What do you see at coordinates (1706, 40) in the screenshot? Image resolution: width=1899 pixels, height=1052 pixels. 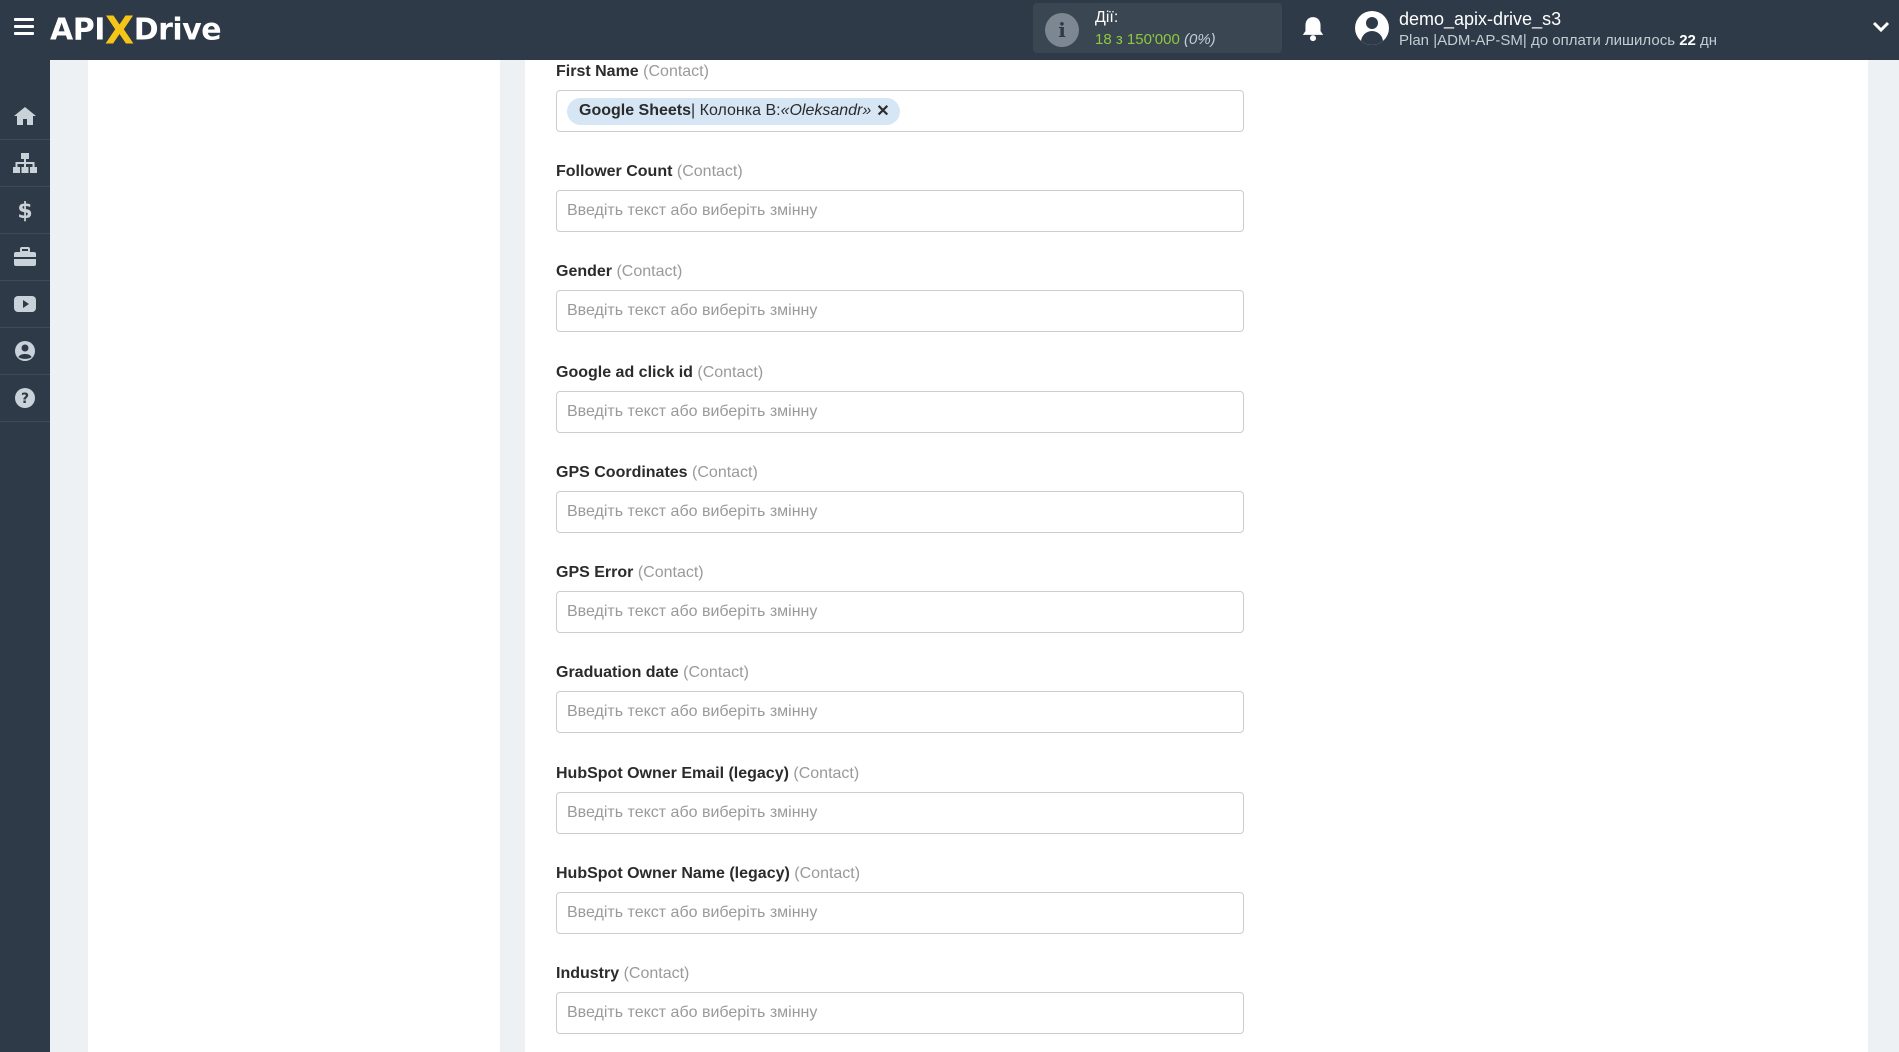 I see `plan-suffix: дн` at bounding box center [1706, 40].